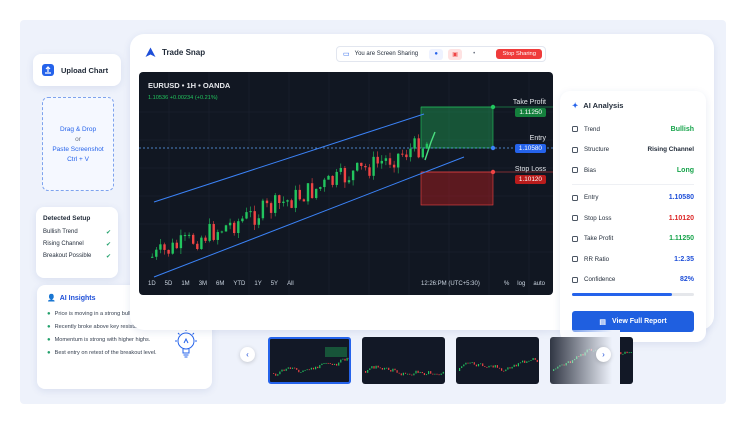  I want to click on ai-analysis-title: AI Analysis, so click(603, 105).